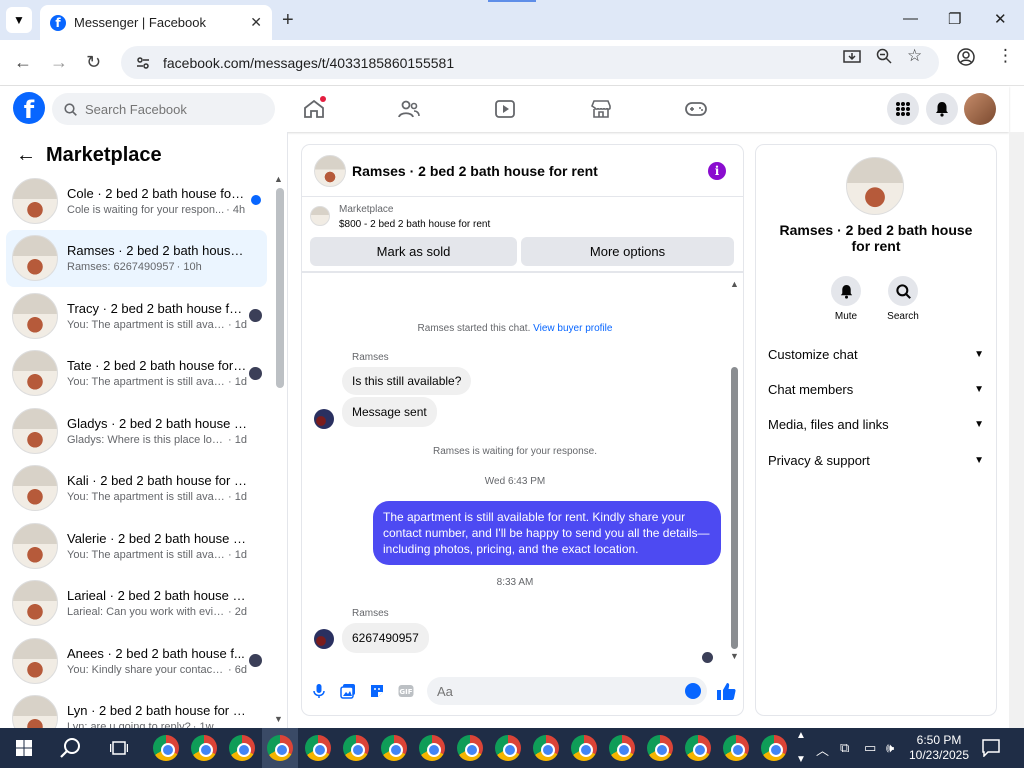 The image size is (1024, 768). I want to click on incoming-message: Message sent, so click(389, 412).